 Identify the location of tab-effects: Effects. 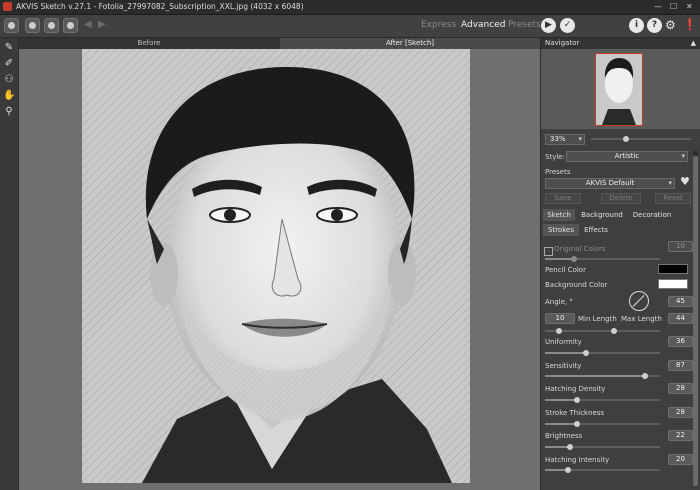
(596, 230).